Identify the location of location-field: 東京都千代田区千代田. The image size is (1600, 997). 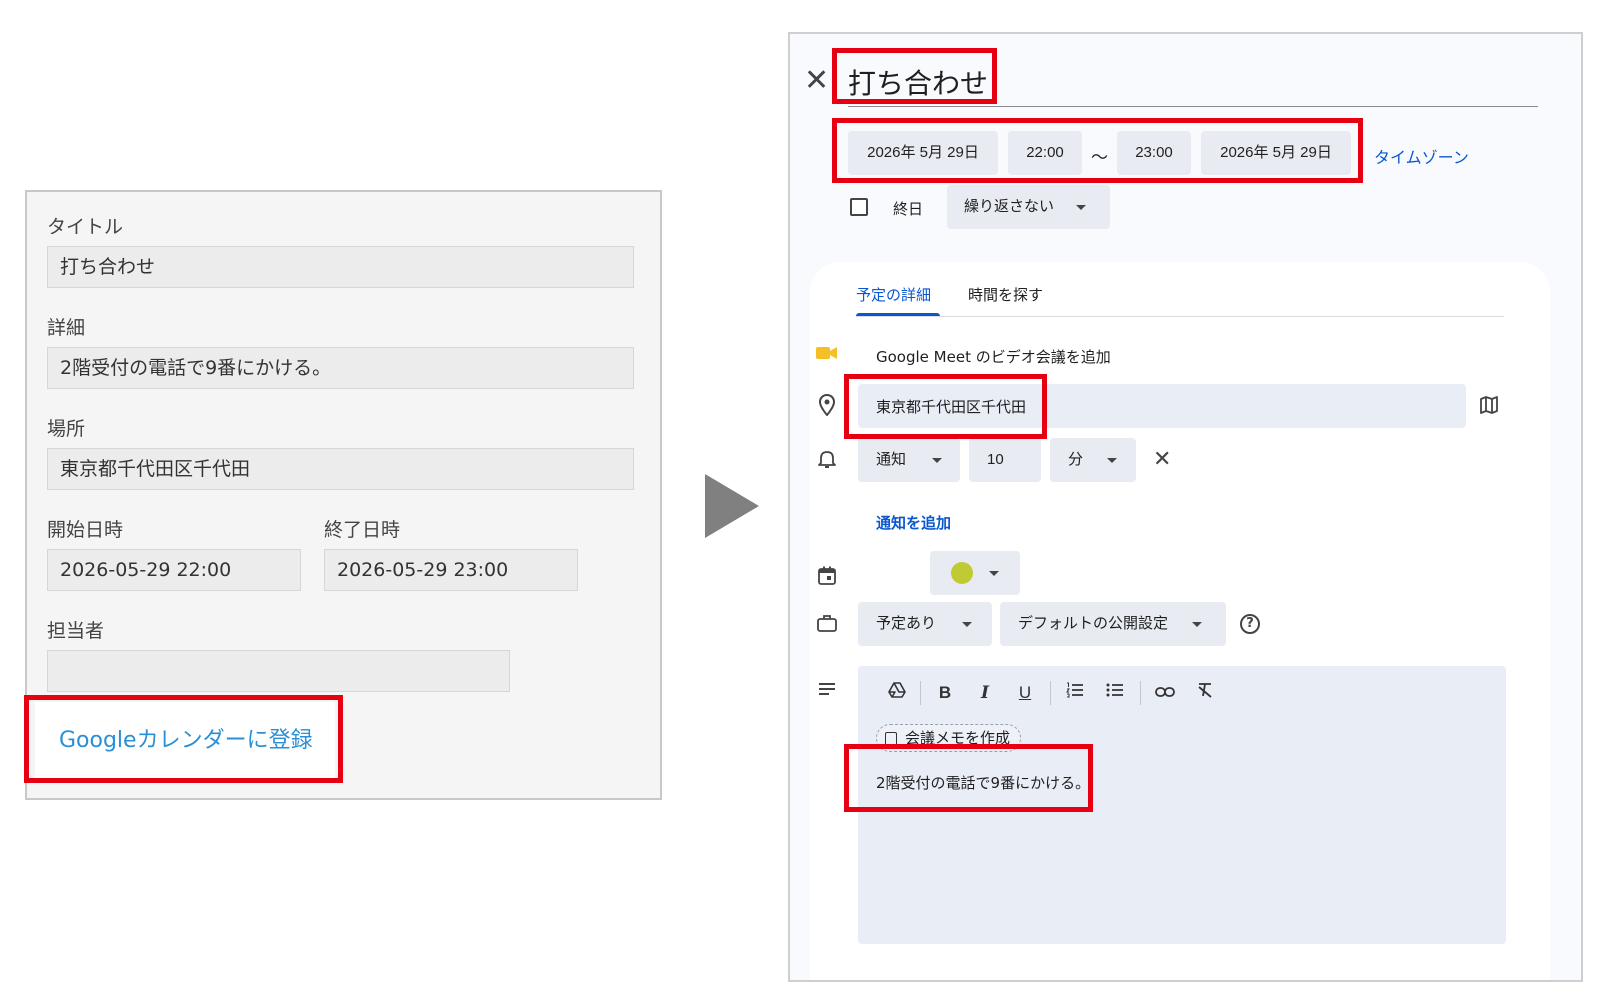
(340, 469).